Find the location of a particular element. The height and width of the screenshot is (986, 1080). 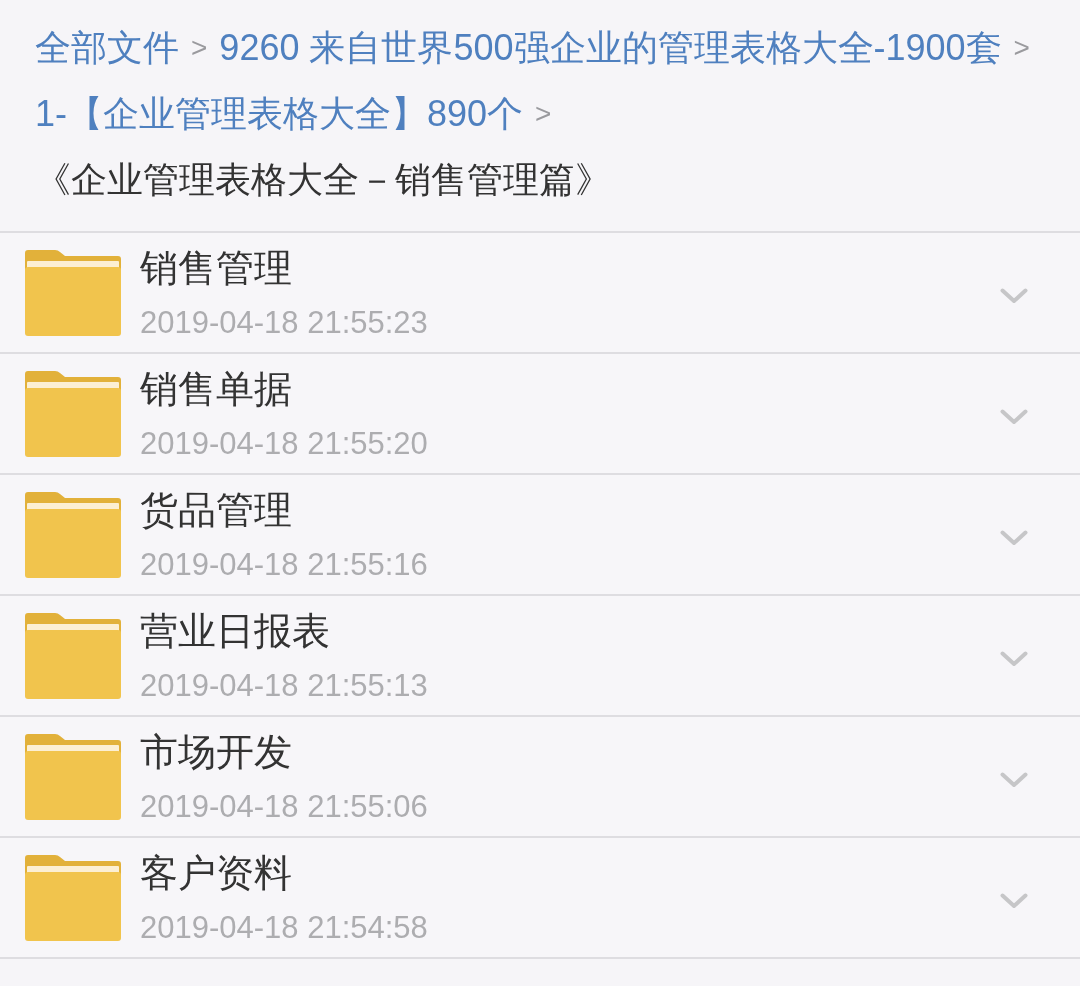

modified-time: 2019-04-18 21:55:16 is located at coordinates (284, 565).